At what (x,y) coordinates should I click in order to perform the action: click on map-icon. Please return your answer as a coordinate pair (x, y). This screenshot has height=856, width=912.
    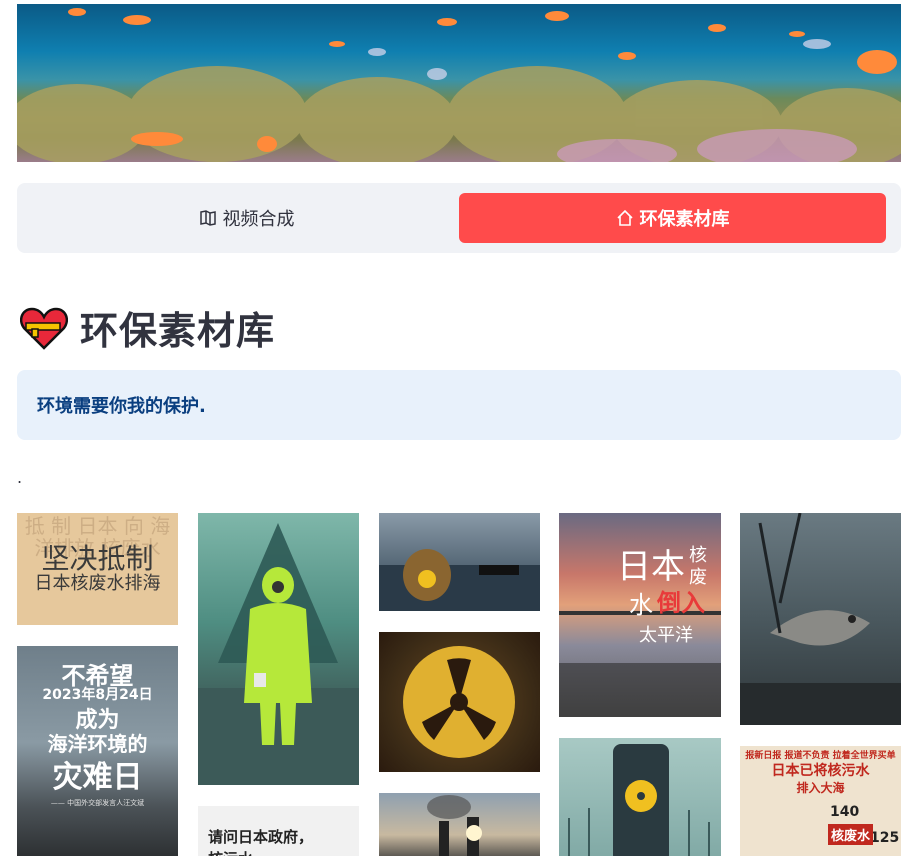
    Looking at the image, I should click on (207, 218).